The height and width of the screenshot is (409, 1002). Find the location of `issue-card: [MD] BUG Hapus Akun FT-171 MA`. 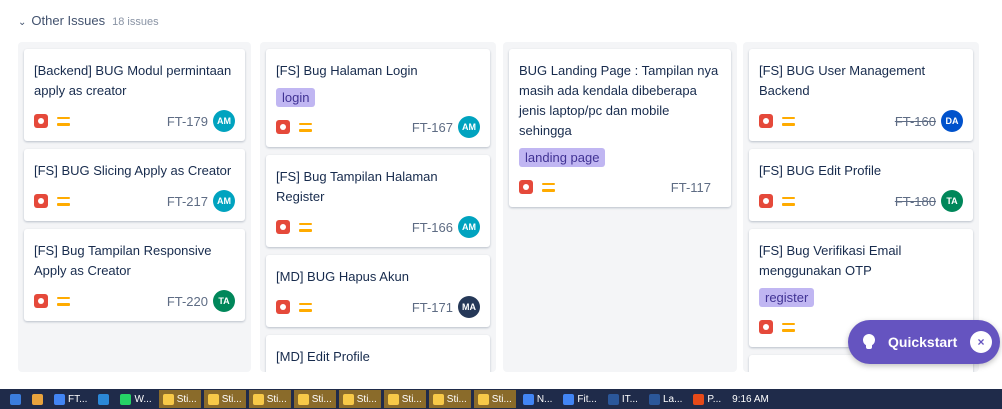

issue-card: [MD] BUG Hapus Akun FT-171 MA is located at coordinates (378, 291).